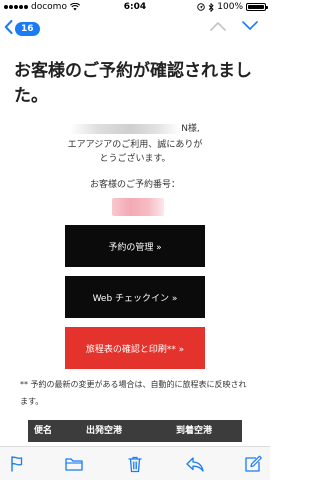 The height and width of the screenshot is (480, 320). I want to click on next-message-icon, so click(250, 26).